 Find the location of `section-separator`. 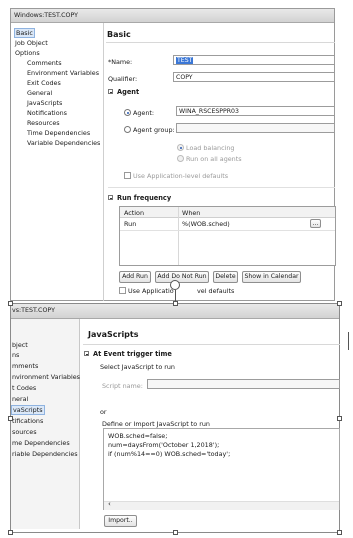

section-separator is located at coordinates (221, 187).